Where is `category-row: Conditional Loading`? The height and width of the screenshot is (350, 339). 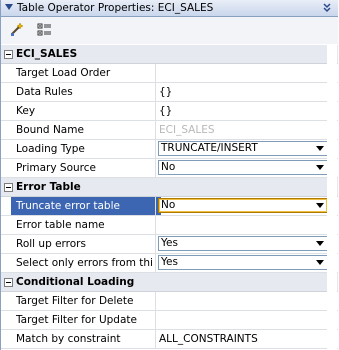
category-row: Conditional Loading is located at coordinates (169, 282).